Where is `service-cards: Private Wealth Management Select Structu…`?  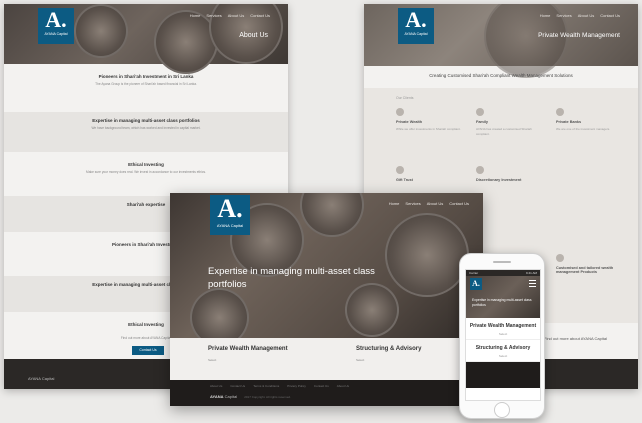
service-cards: Private Wealth Management Select Structu… is located at coordinates (326, 359).